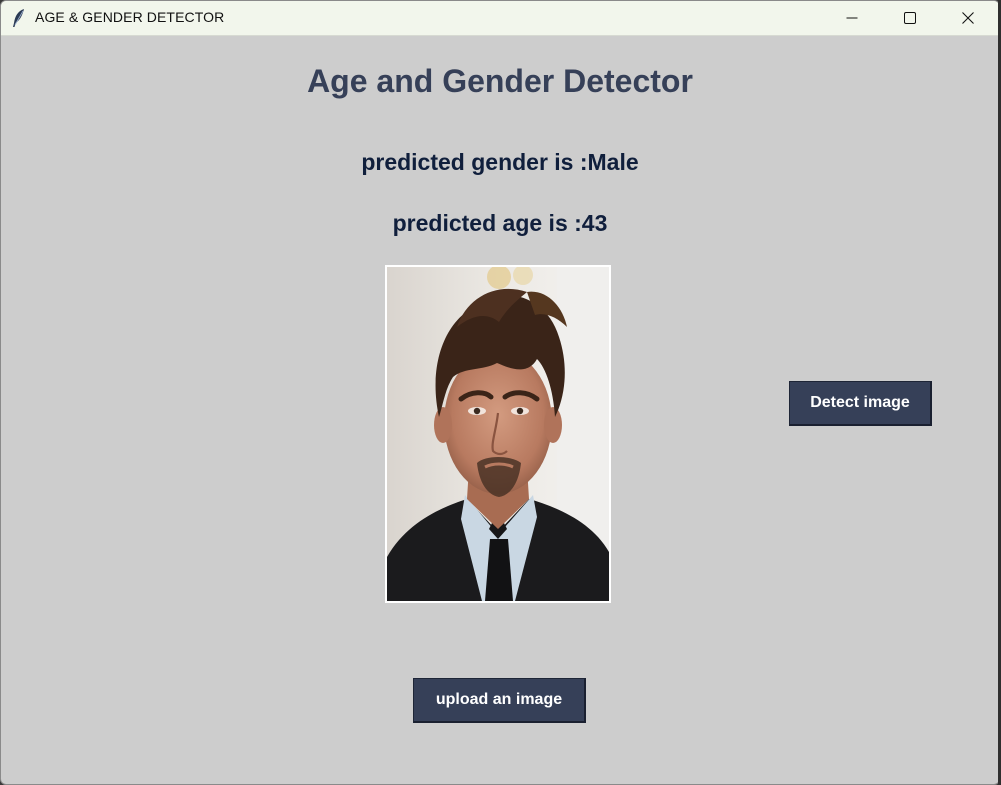 Image resolution: width=1001 pixels, height=785 pixels. What do you see at coordinates (499, 700) in the screenshot?
I see `upload-image-button: upload an image` at bounding box center [499, 700].